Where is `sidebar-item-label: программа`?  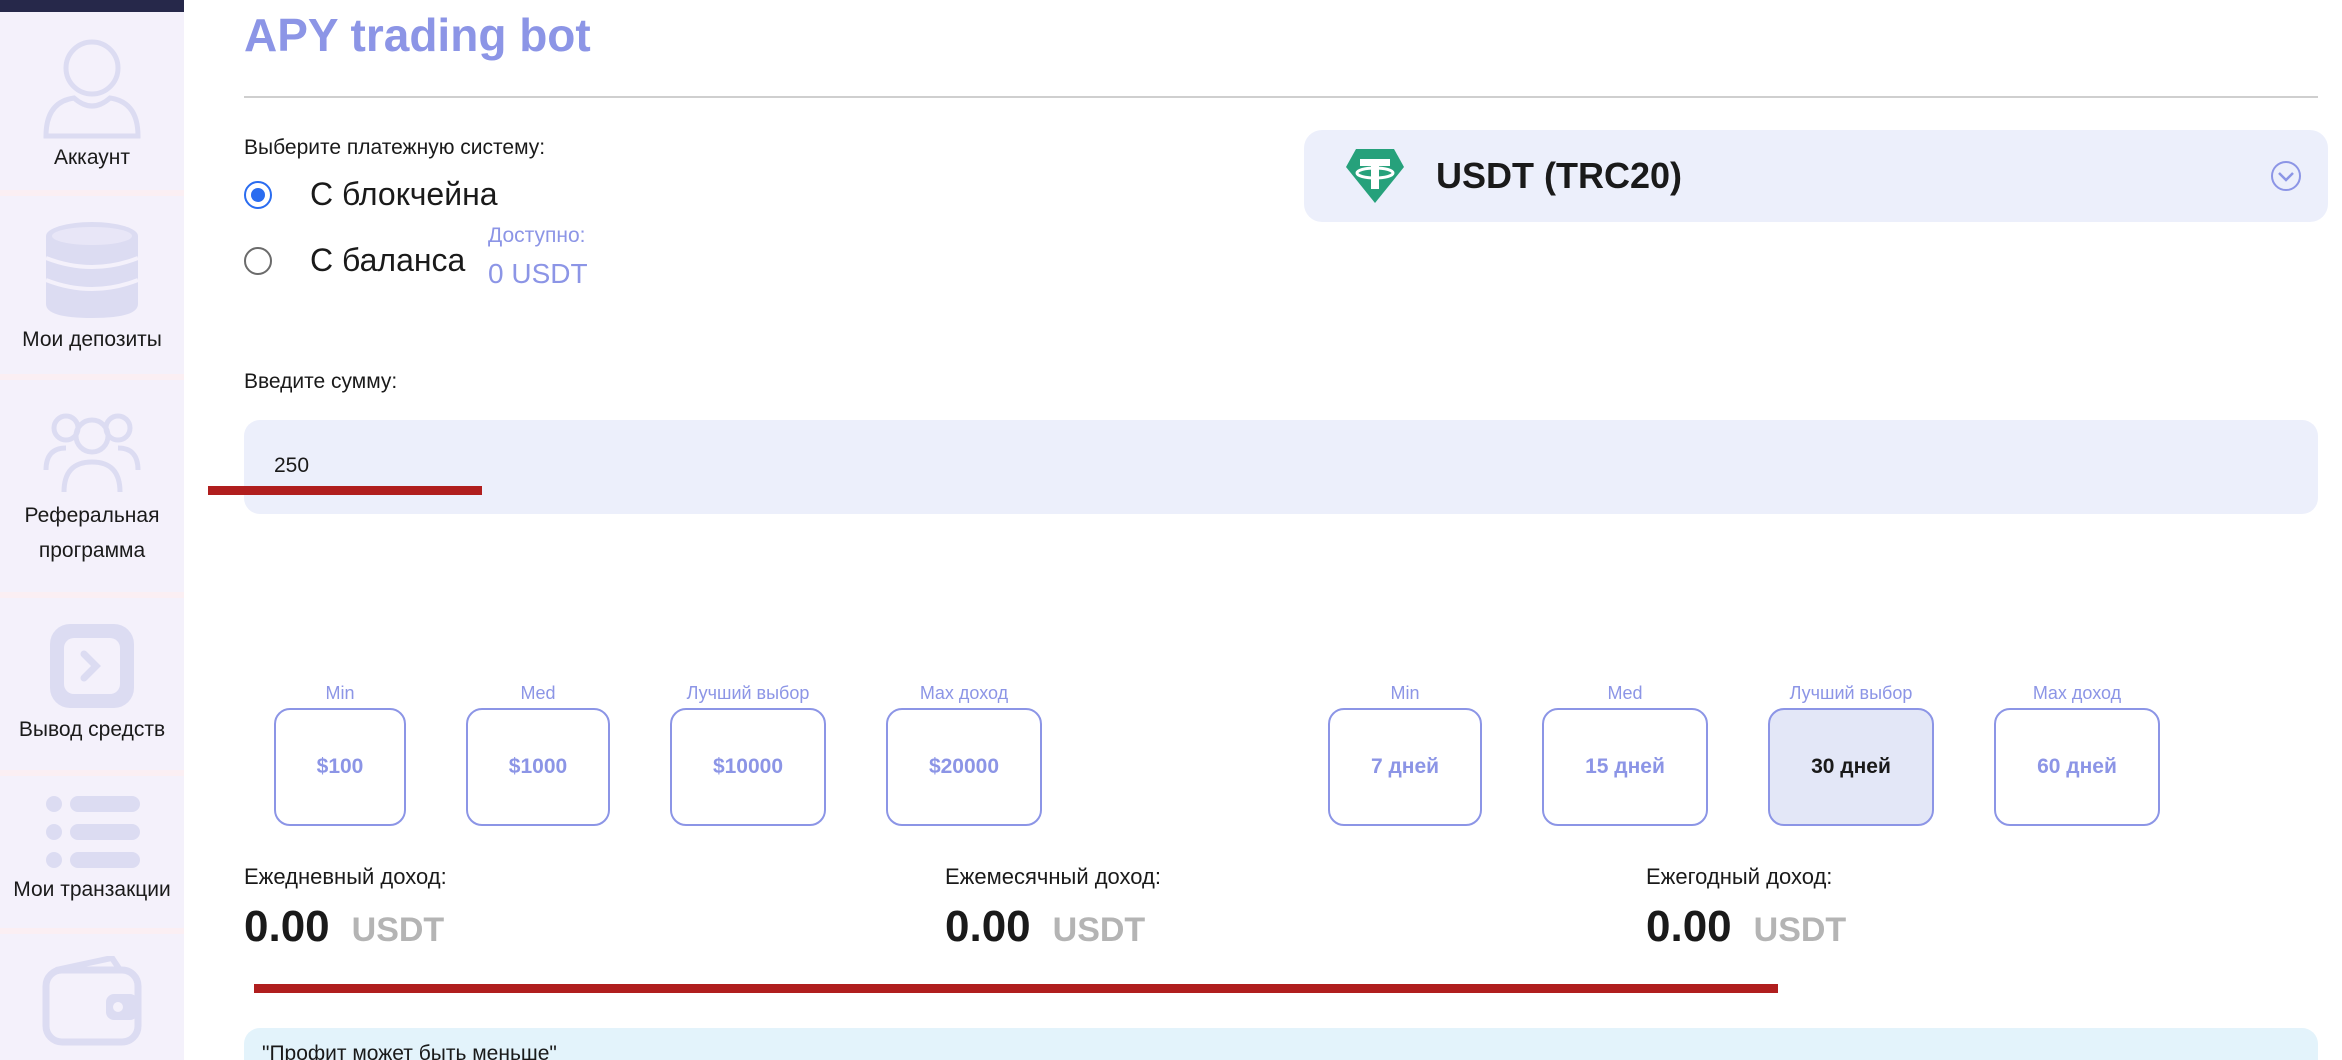
sidebar-item-label: программа is located at coordinates (92, 550).